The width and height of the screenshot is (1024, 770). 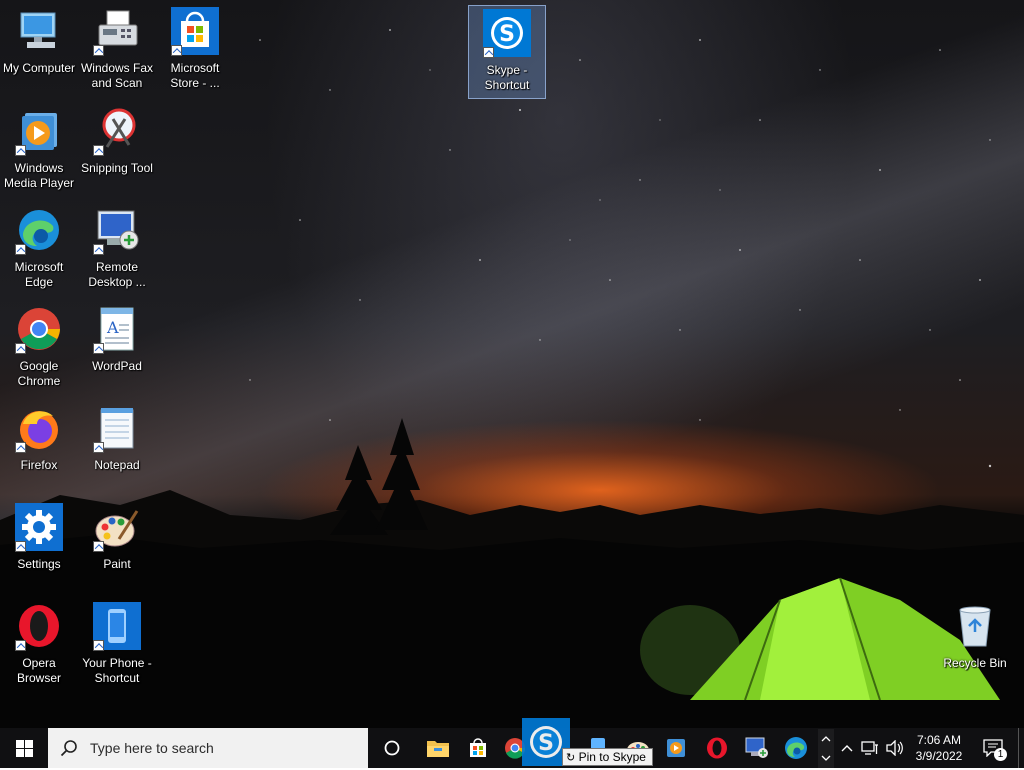 I want to click on desktop-icon-firefox: Firefox, so click(x=39, y=448).